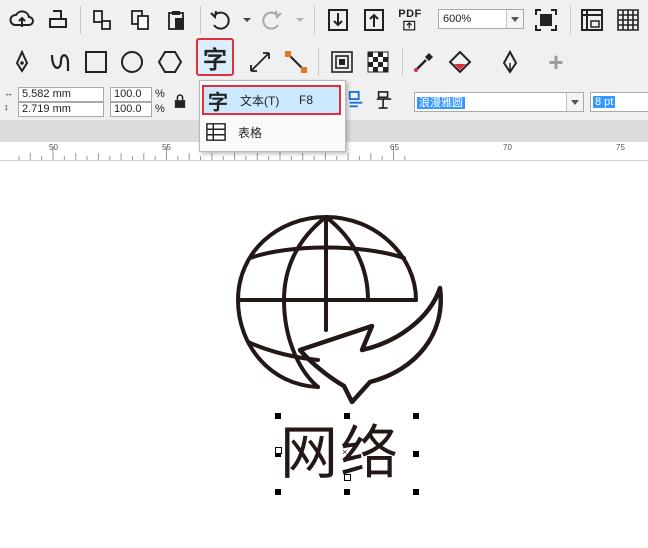 The width and height of the screenshot is (648, 548). What do you see at coordinates (272, 20) in the screenshot?
I see `redo-icon` at bounding box center [272, 20].